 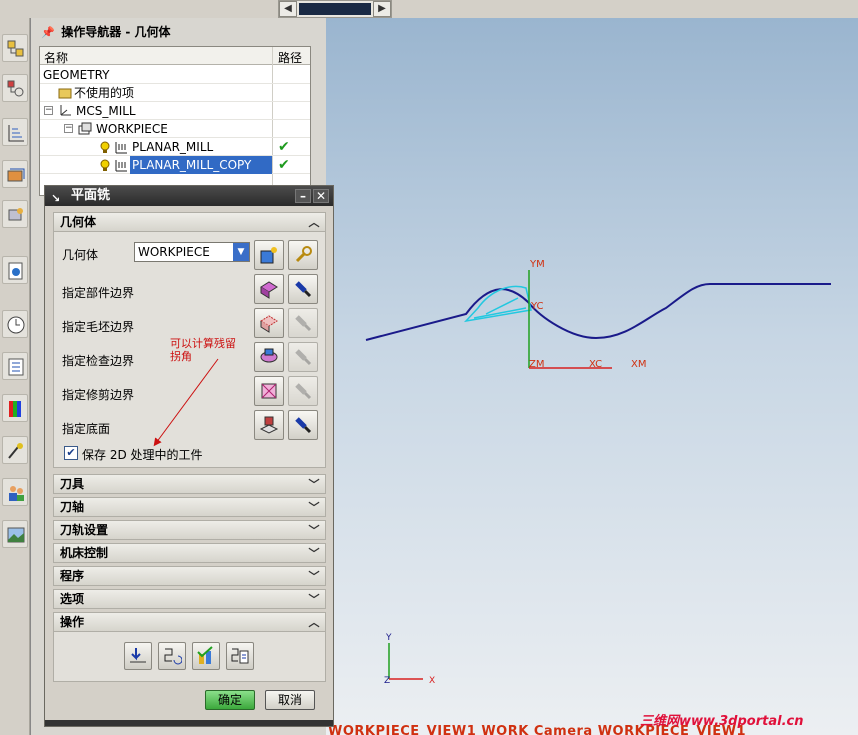 What do you see at coordinates (288, 9) in the screenshot?
I see `scroll-left-icon: ◀` at bounding box center [288, 9].